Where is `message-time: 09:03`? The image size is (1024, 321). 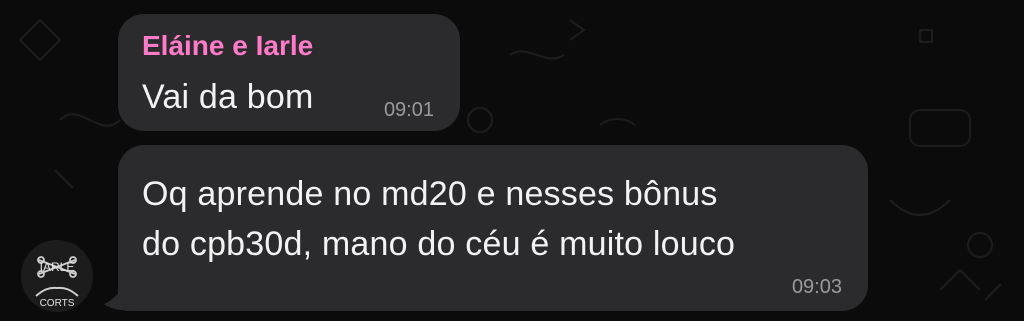 message-time: 09:03 is located at coordinates (816, 287).